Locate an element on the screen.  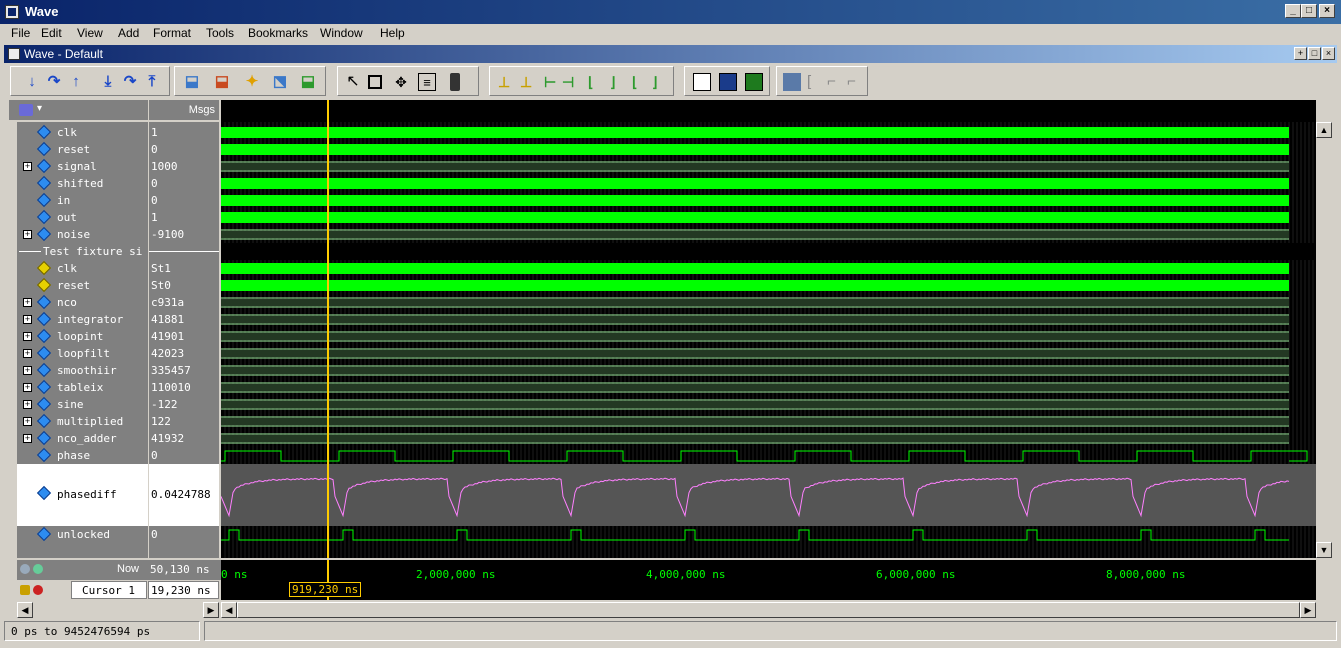
signal-name-row: + smoothiir is located at coordinates (82, 370).